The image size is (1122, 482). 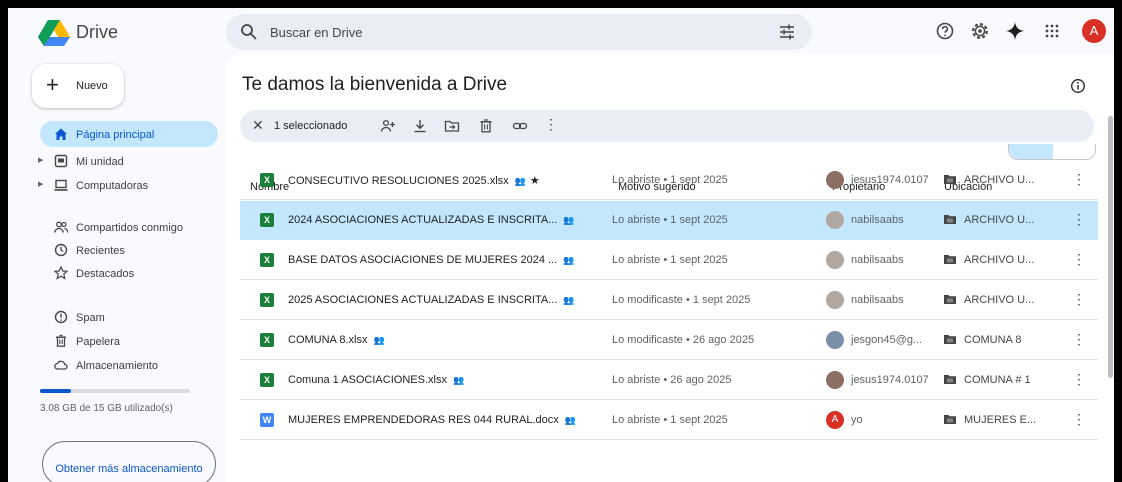 What do you see at coordinates (890, 380) in the screenshot?
I see `owner-name: jesus1974.0107` at bounding box center [890, 380].